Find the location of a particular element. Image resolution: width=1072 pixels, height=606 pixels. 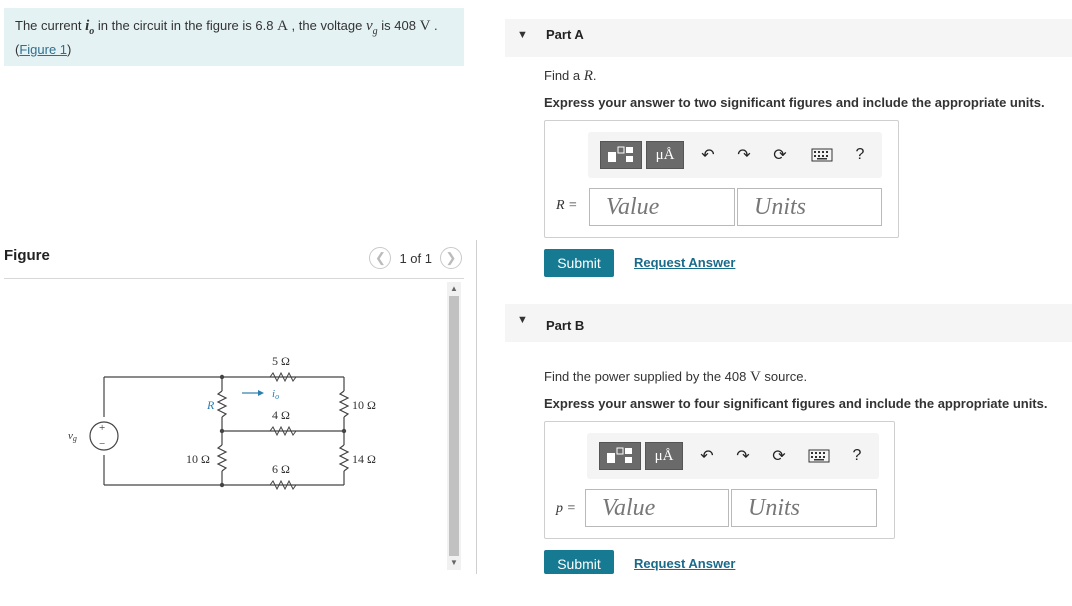

figure-header: Figure ❮ 1 of 1 ❯ is located at coordinates (234, 260).